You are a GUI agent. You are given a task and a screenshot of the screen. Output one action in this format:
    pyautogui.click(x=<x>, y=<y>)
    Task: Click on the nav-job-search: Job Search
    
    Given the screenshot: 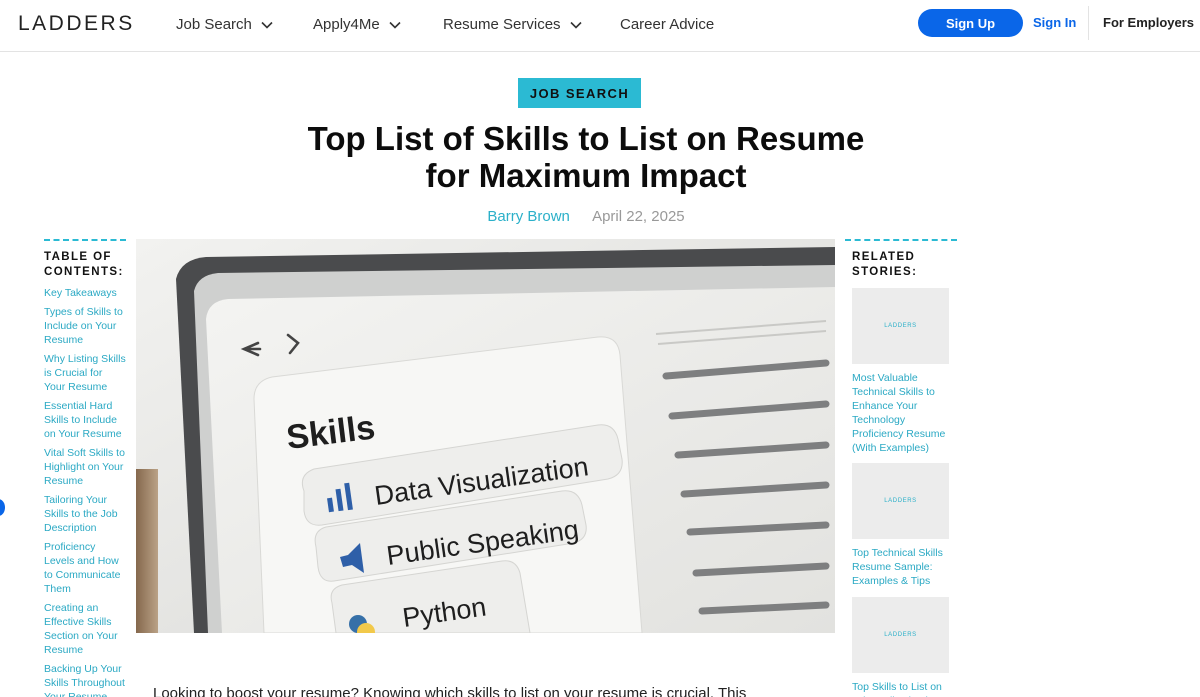 What is the action you would take?
    pyautogui.click(x=225, y=24)
    